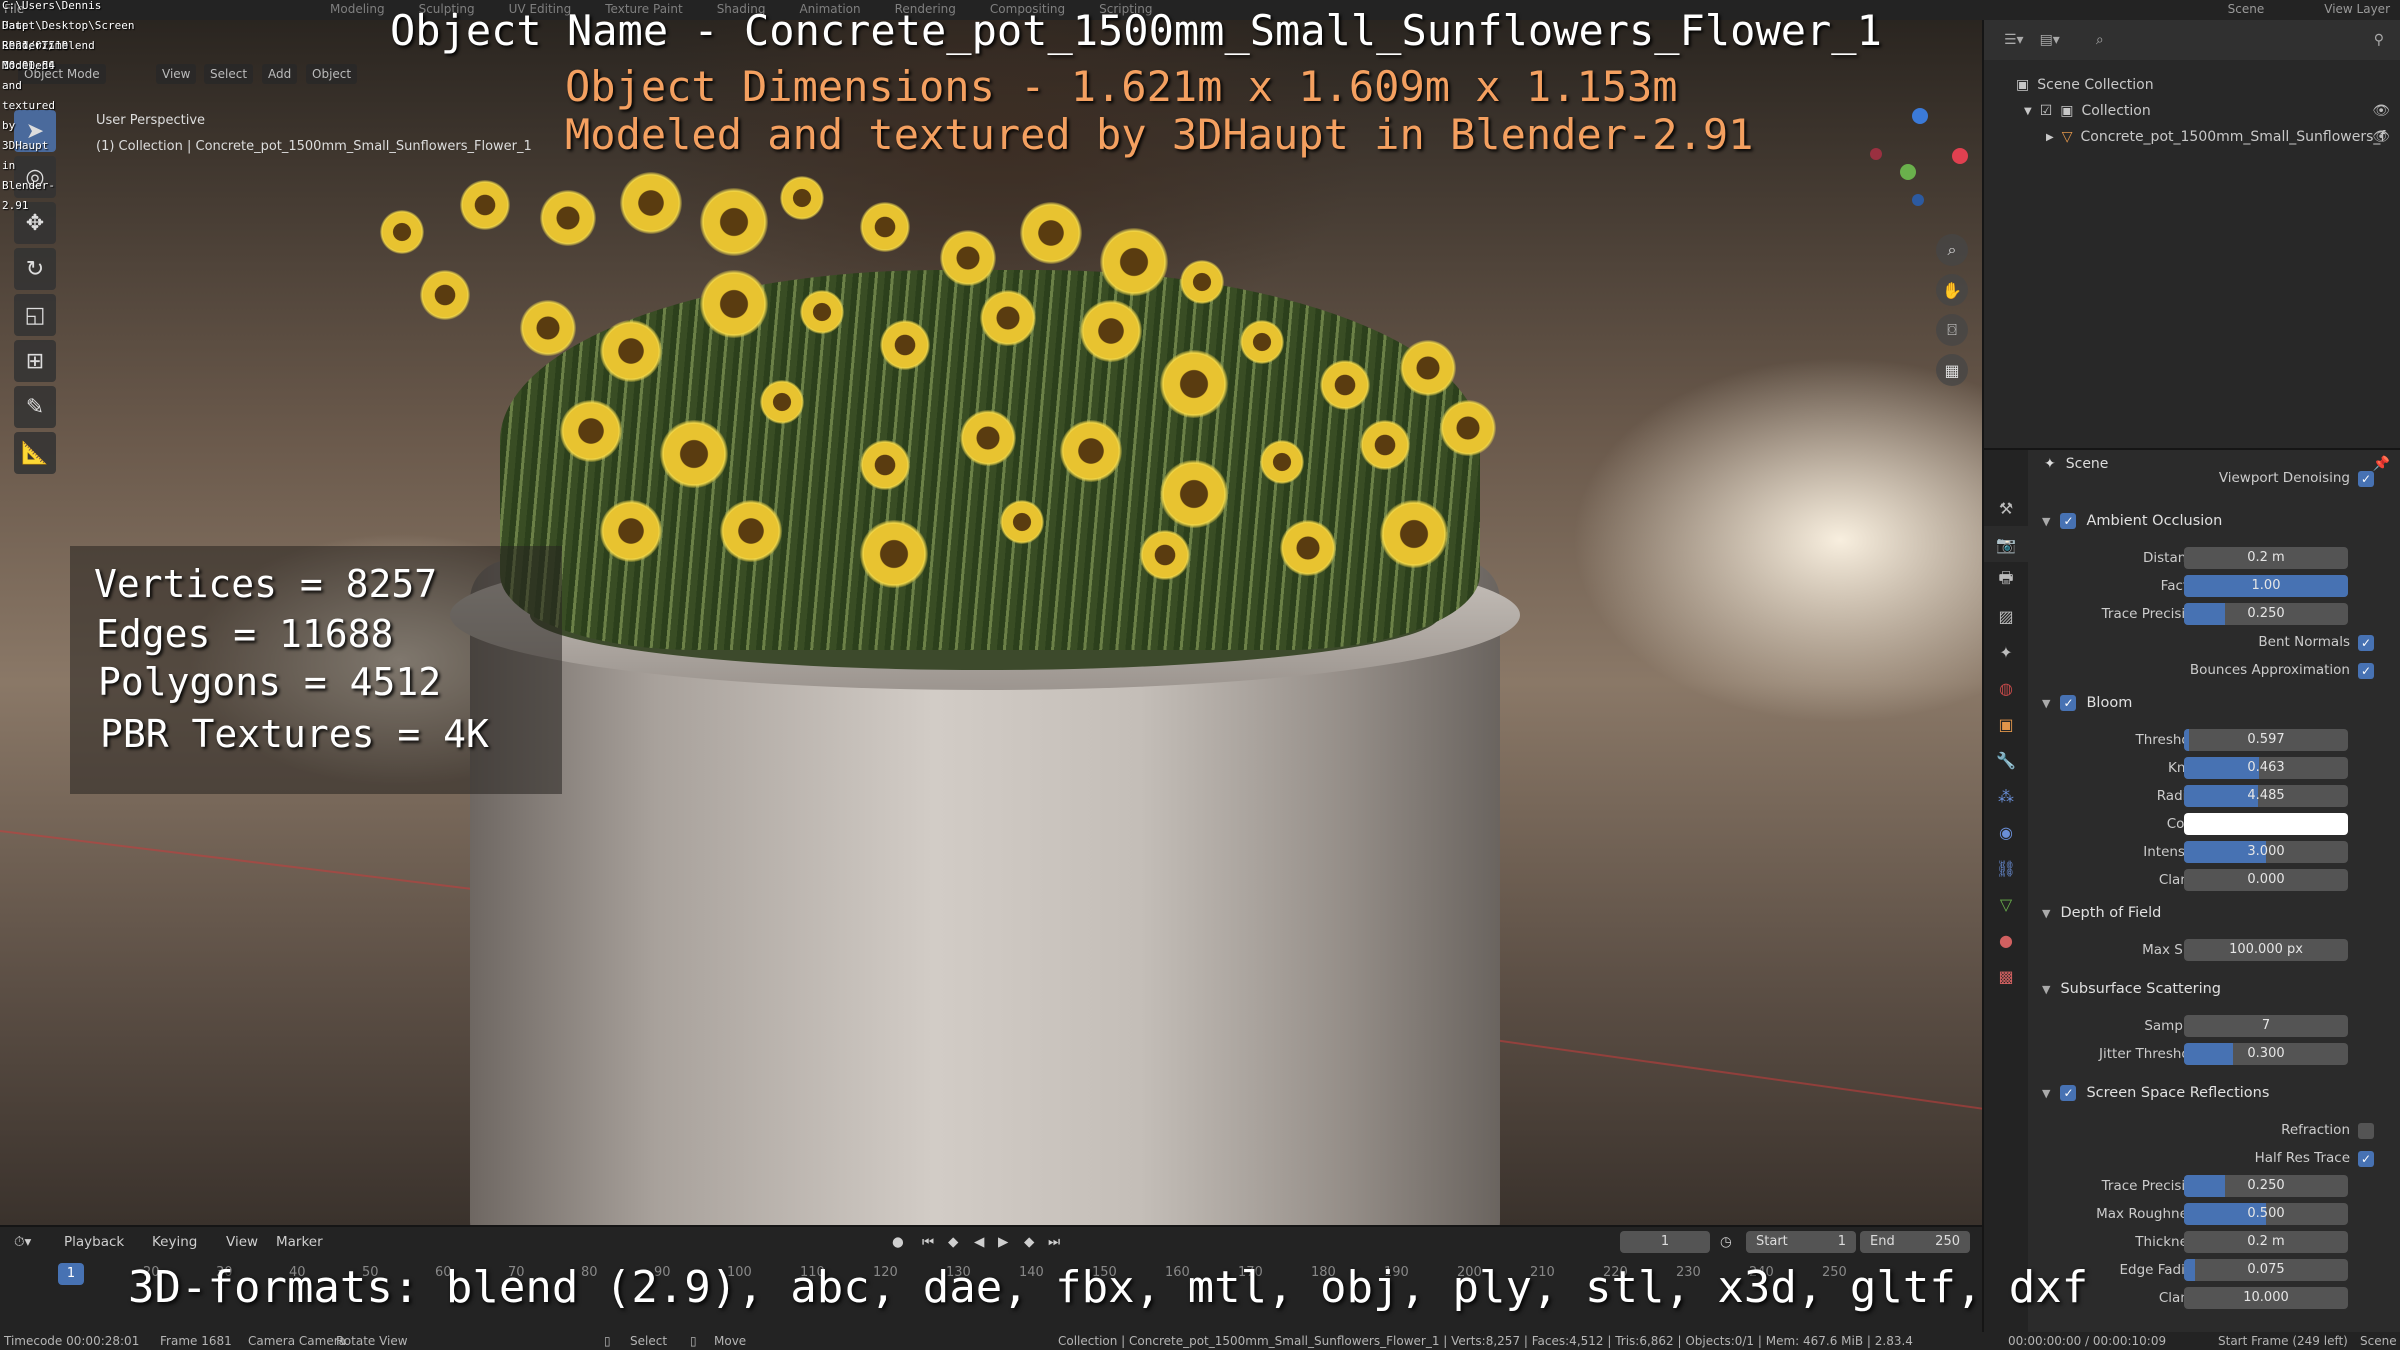 This screenshot has width=2400, height=1350. I want to click on jump-start-icon: ⏮, so click(928, 1242).